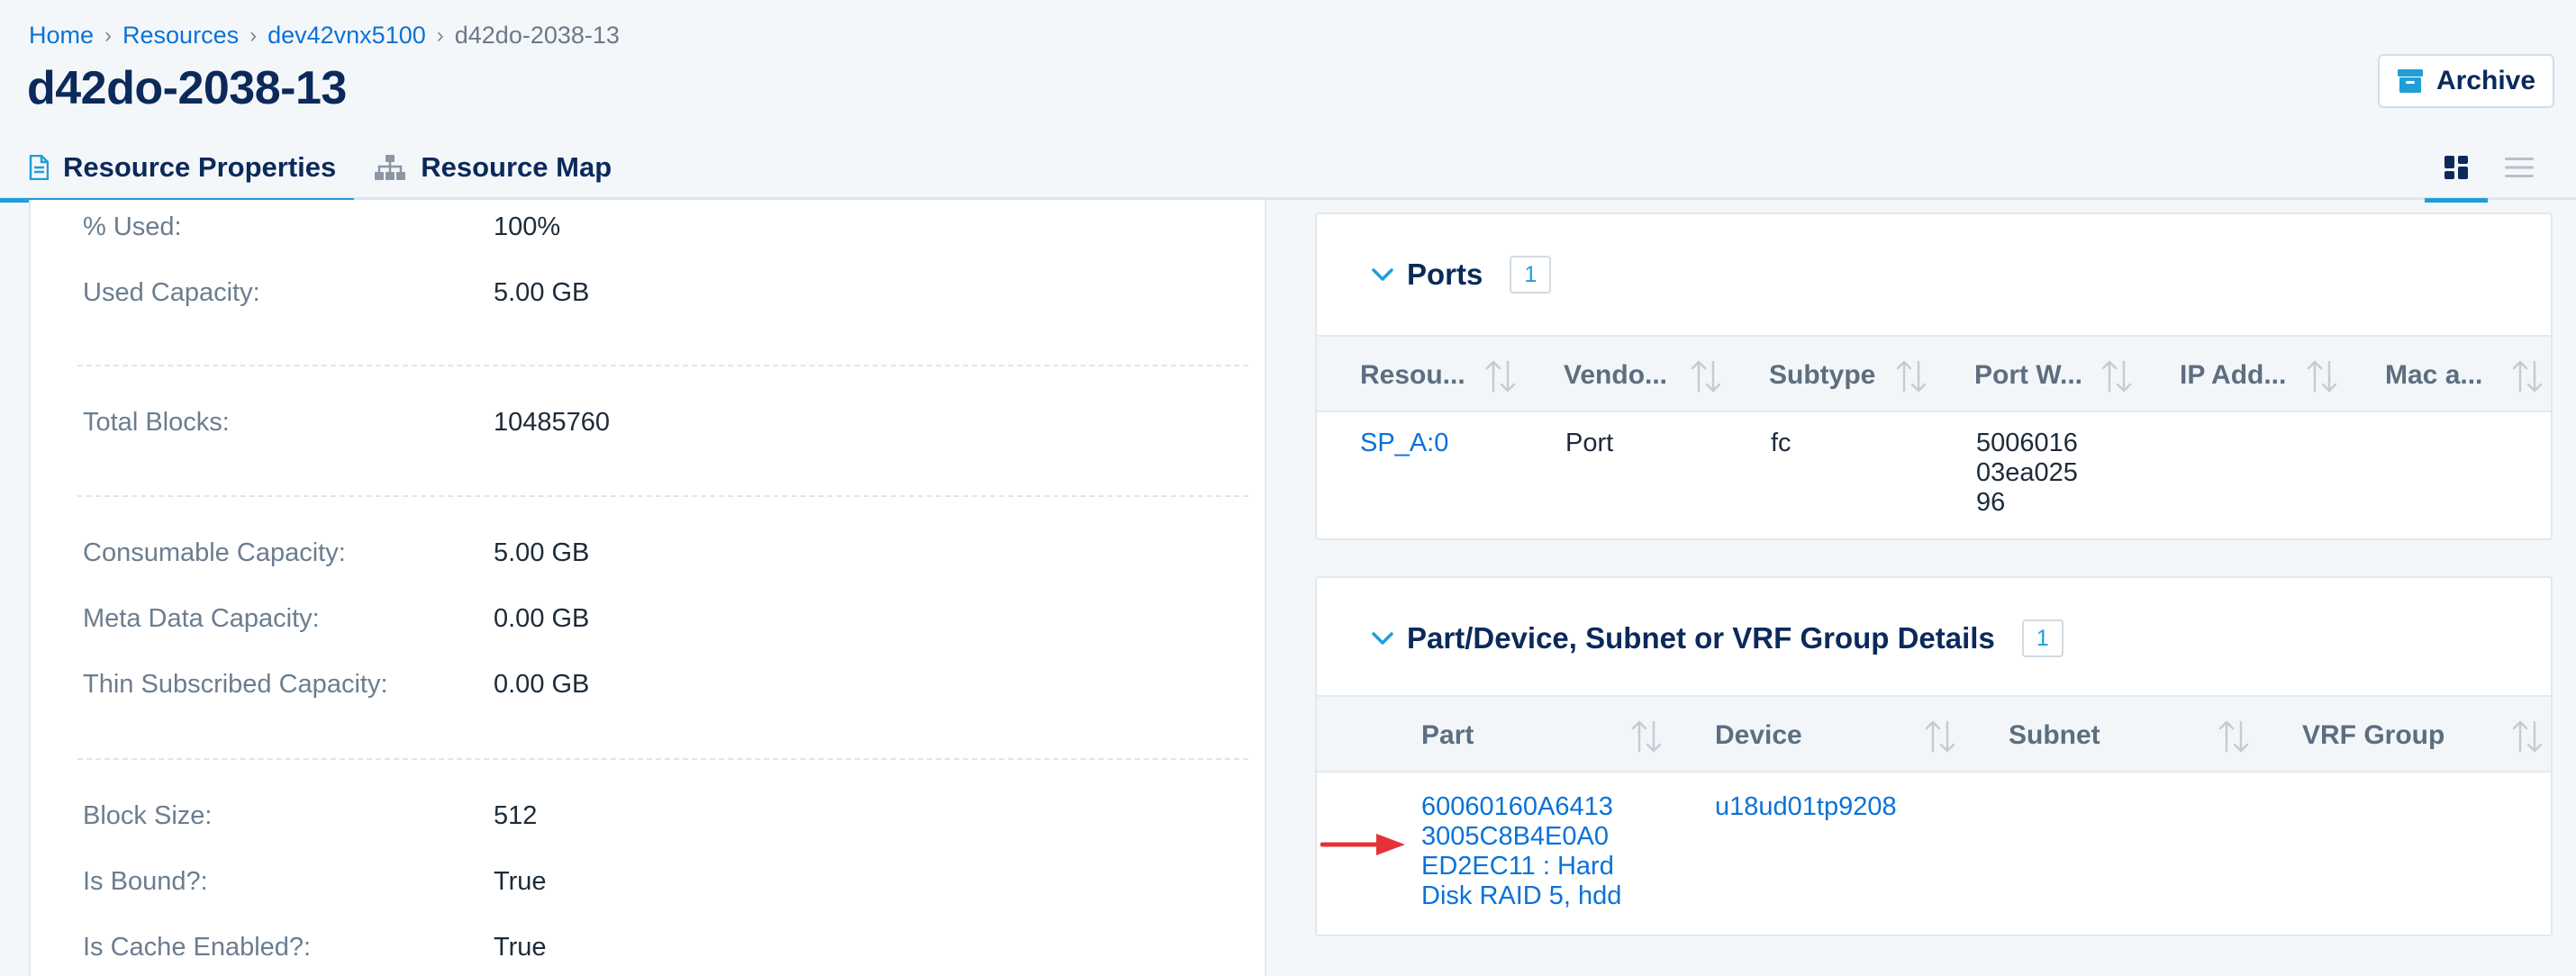 The height and width of the screenshot is (976, 2576). I want to click on property-row: Total Blocks: 10485760, so click(650, 422).